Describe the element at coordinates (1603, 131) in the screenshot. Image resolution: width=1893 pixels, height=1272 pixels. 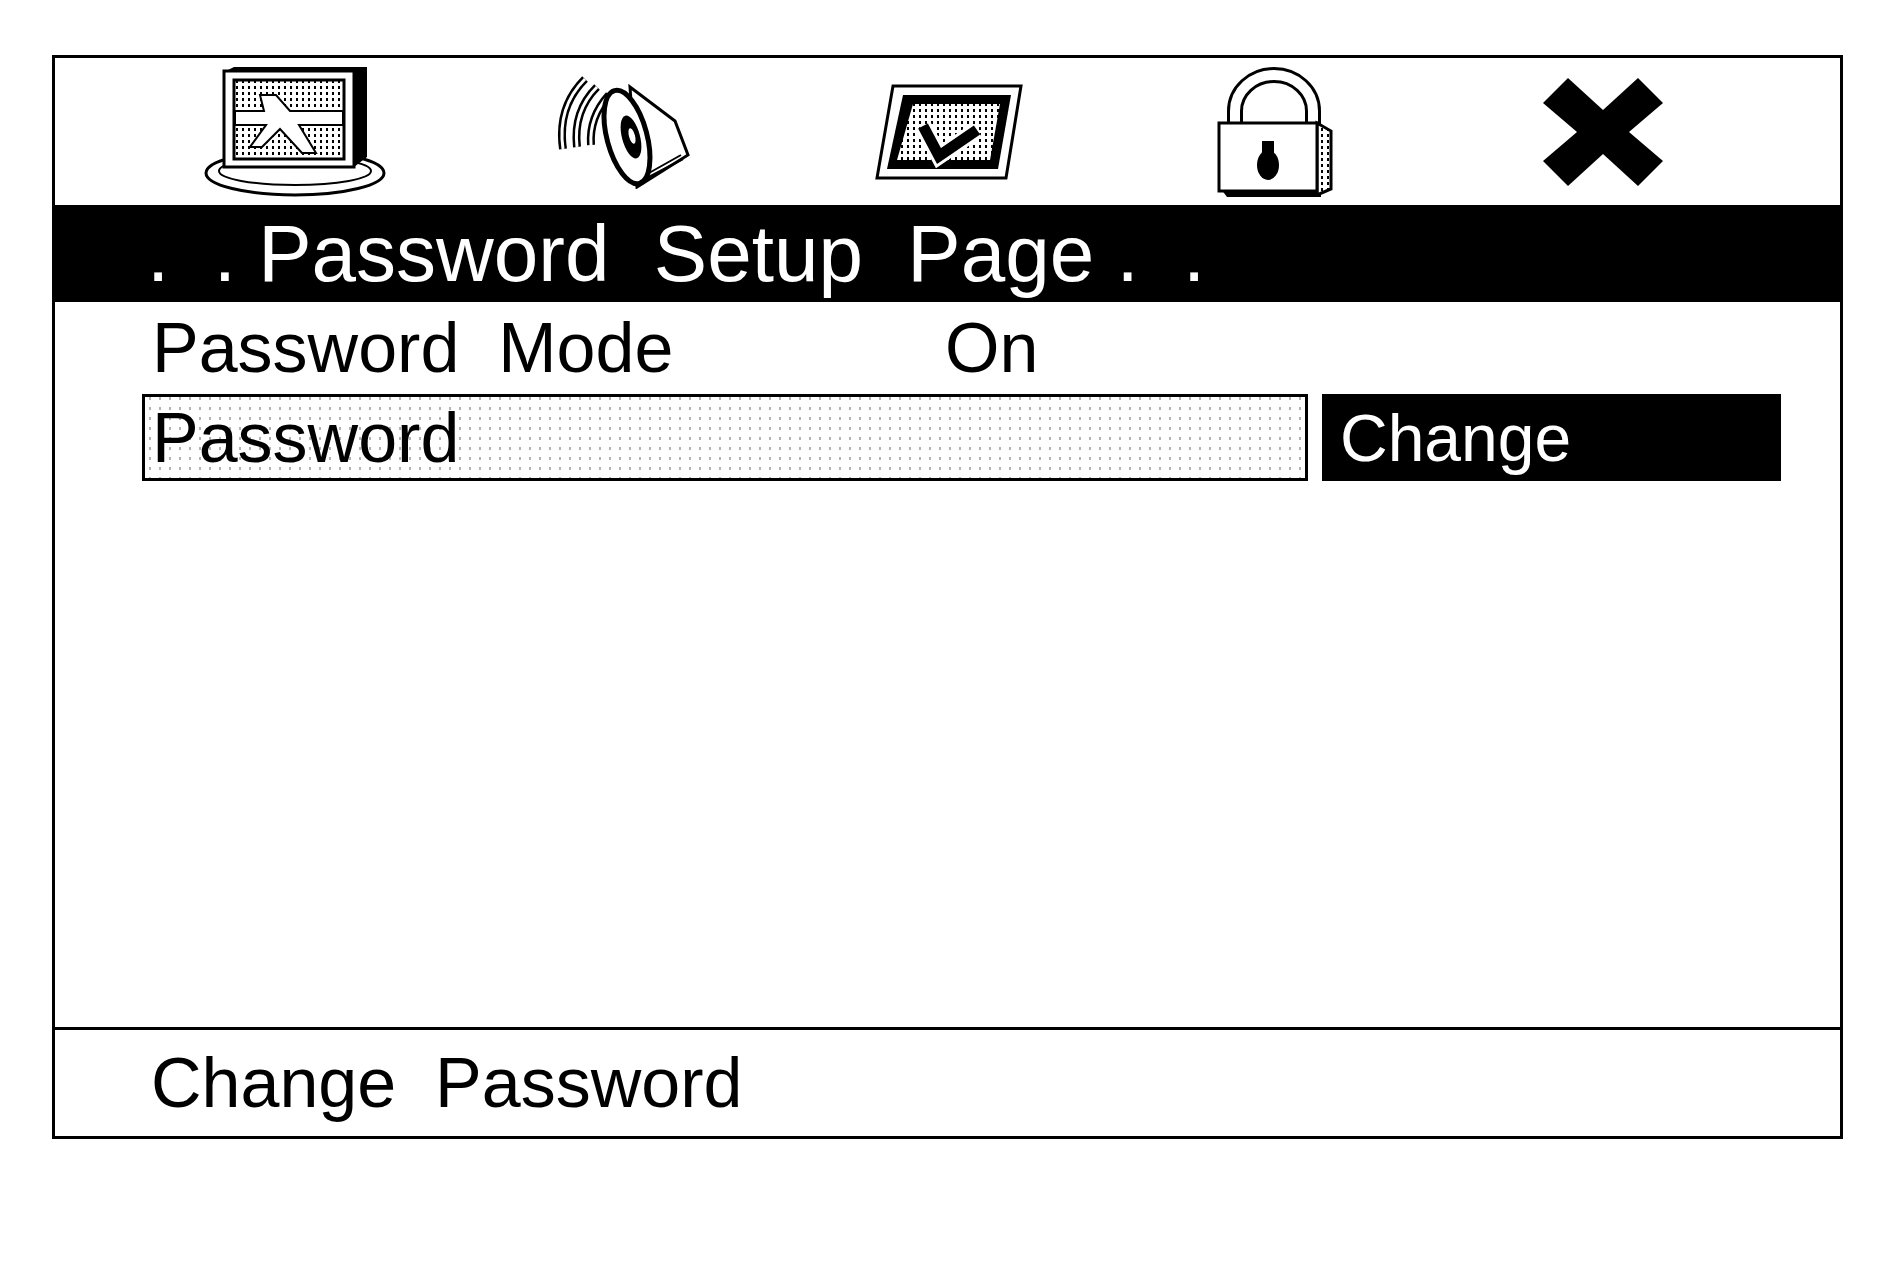
I see `close-icon` at that location.